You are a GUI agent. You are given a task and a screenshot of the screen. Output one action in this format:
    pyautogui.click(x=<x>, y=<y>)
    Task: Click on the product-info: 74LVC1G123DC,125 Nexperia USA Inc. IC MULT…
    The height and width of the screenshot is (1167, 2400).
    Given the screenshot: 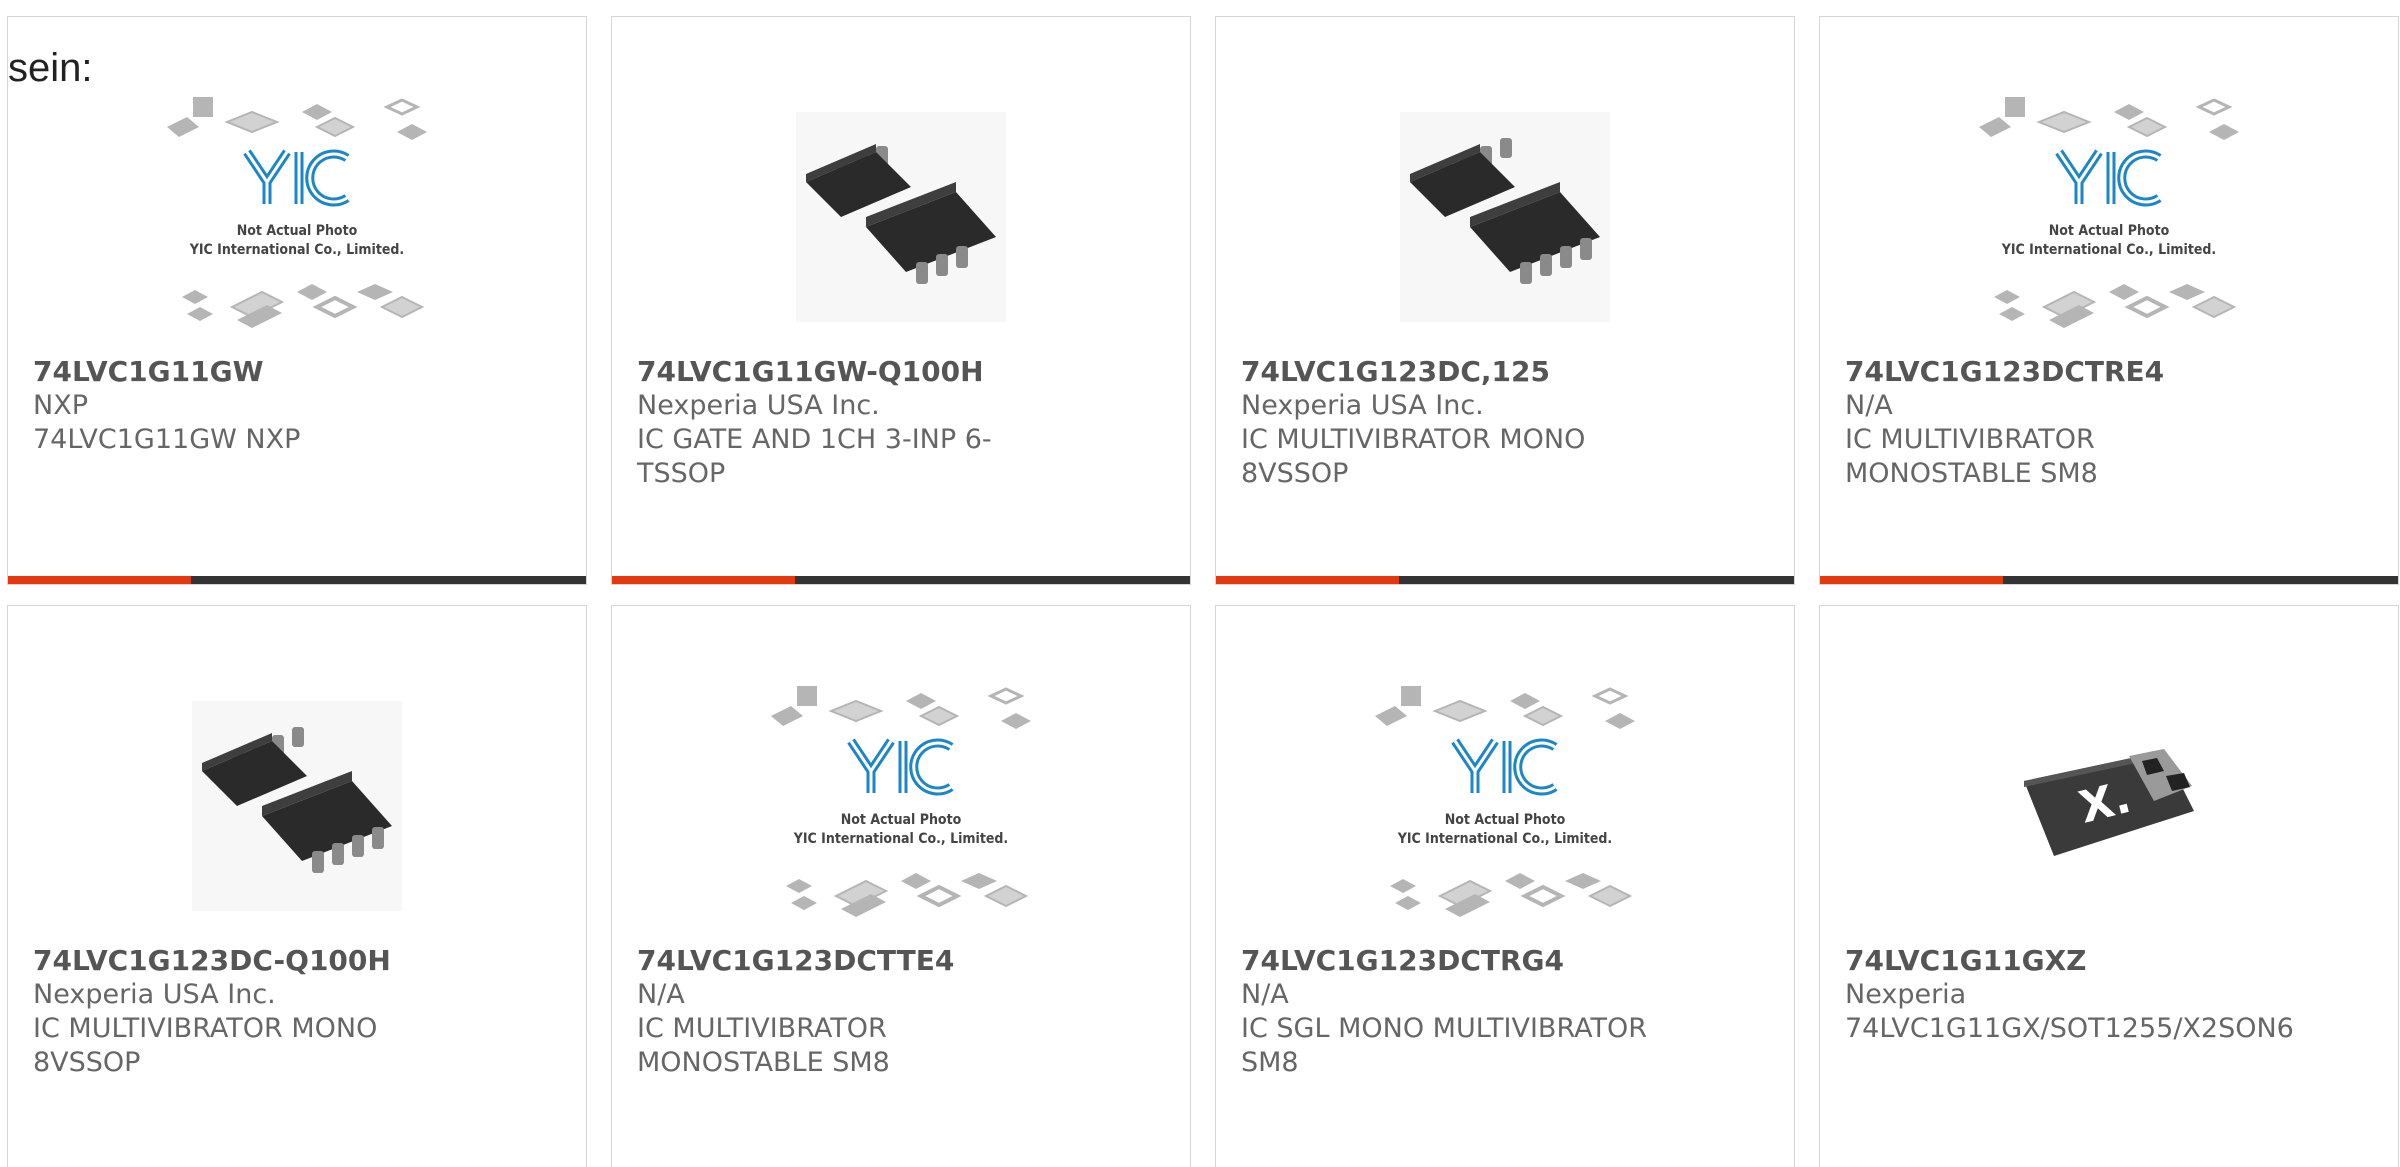 What is the action you would take?
    pyautogui.click(x=1507, y=423)
    